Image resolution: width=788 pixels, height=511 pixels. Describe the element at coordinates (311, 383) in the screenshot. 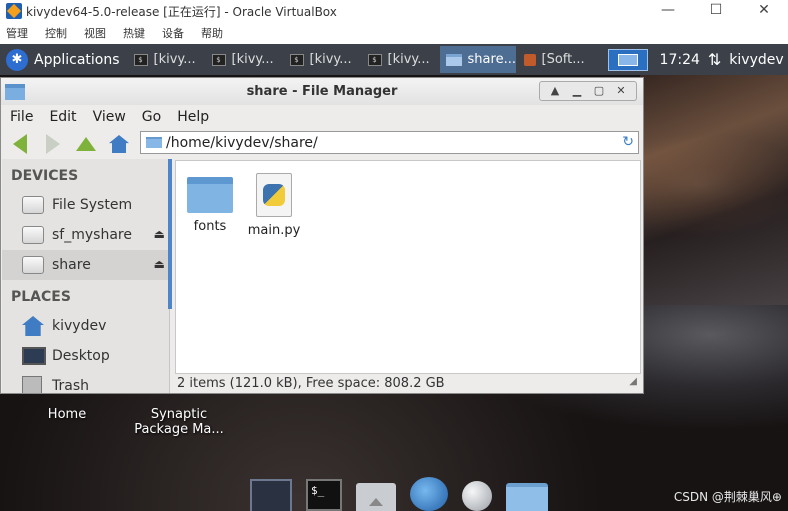

I see `status-text: 2 items (121.0 kB), Free space: 808.2 GB` at that location.